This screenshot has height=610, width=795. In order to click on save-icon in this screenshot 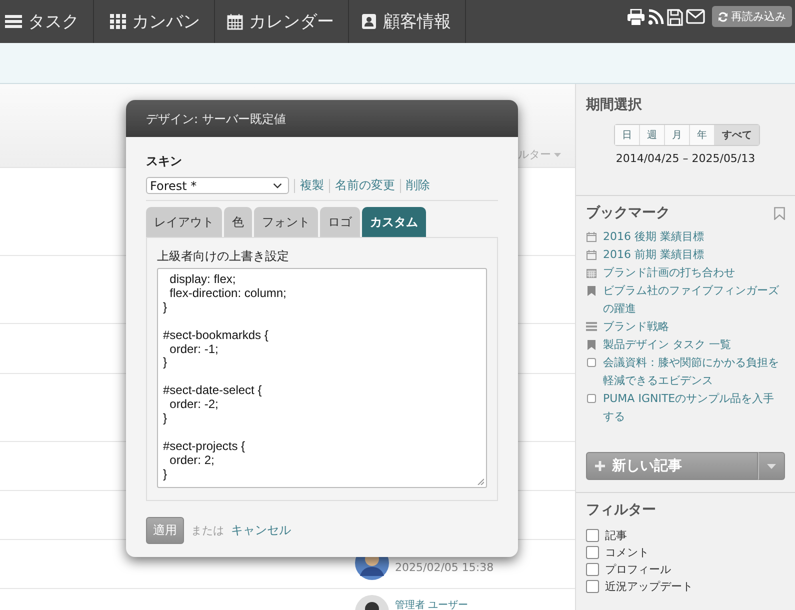, I will do `click(675, 17)`.